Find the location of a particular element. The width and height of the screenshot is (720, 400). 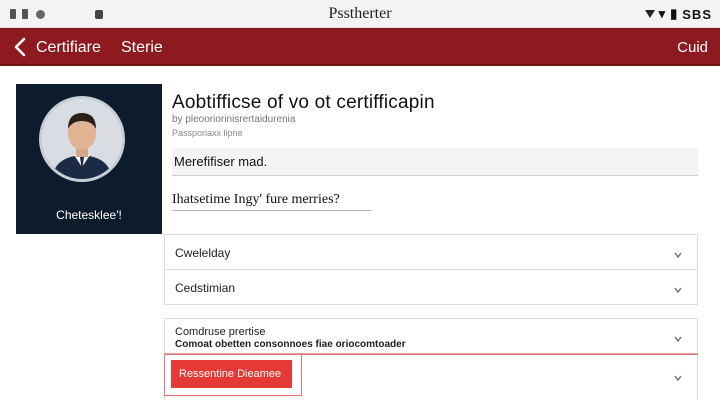

page-subtitle: by pleooriorinisrertaidurenia is located at coordinates (234, 119).